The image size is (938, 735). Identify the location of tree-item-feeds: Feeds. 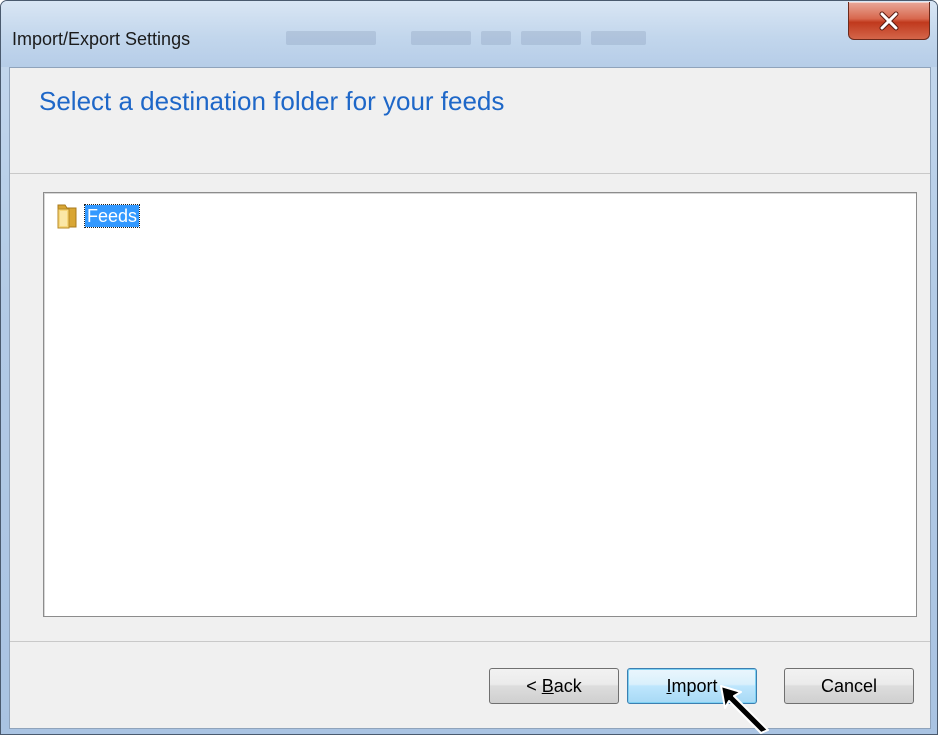
(96, 216).